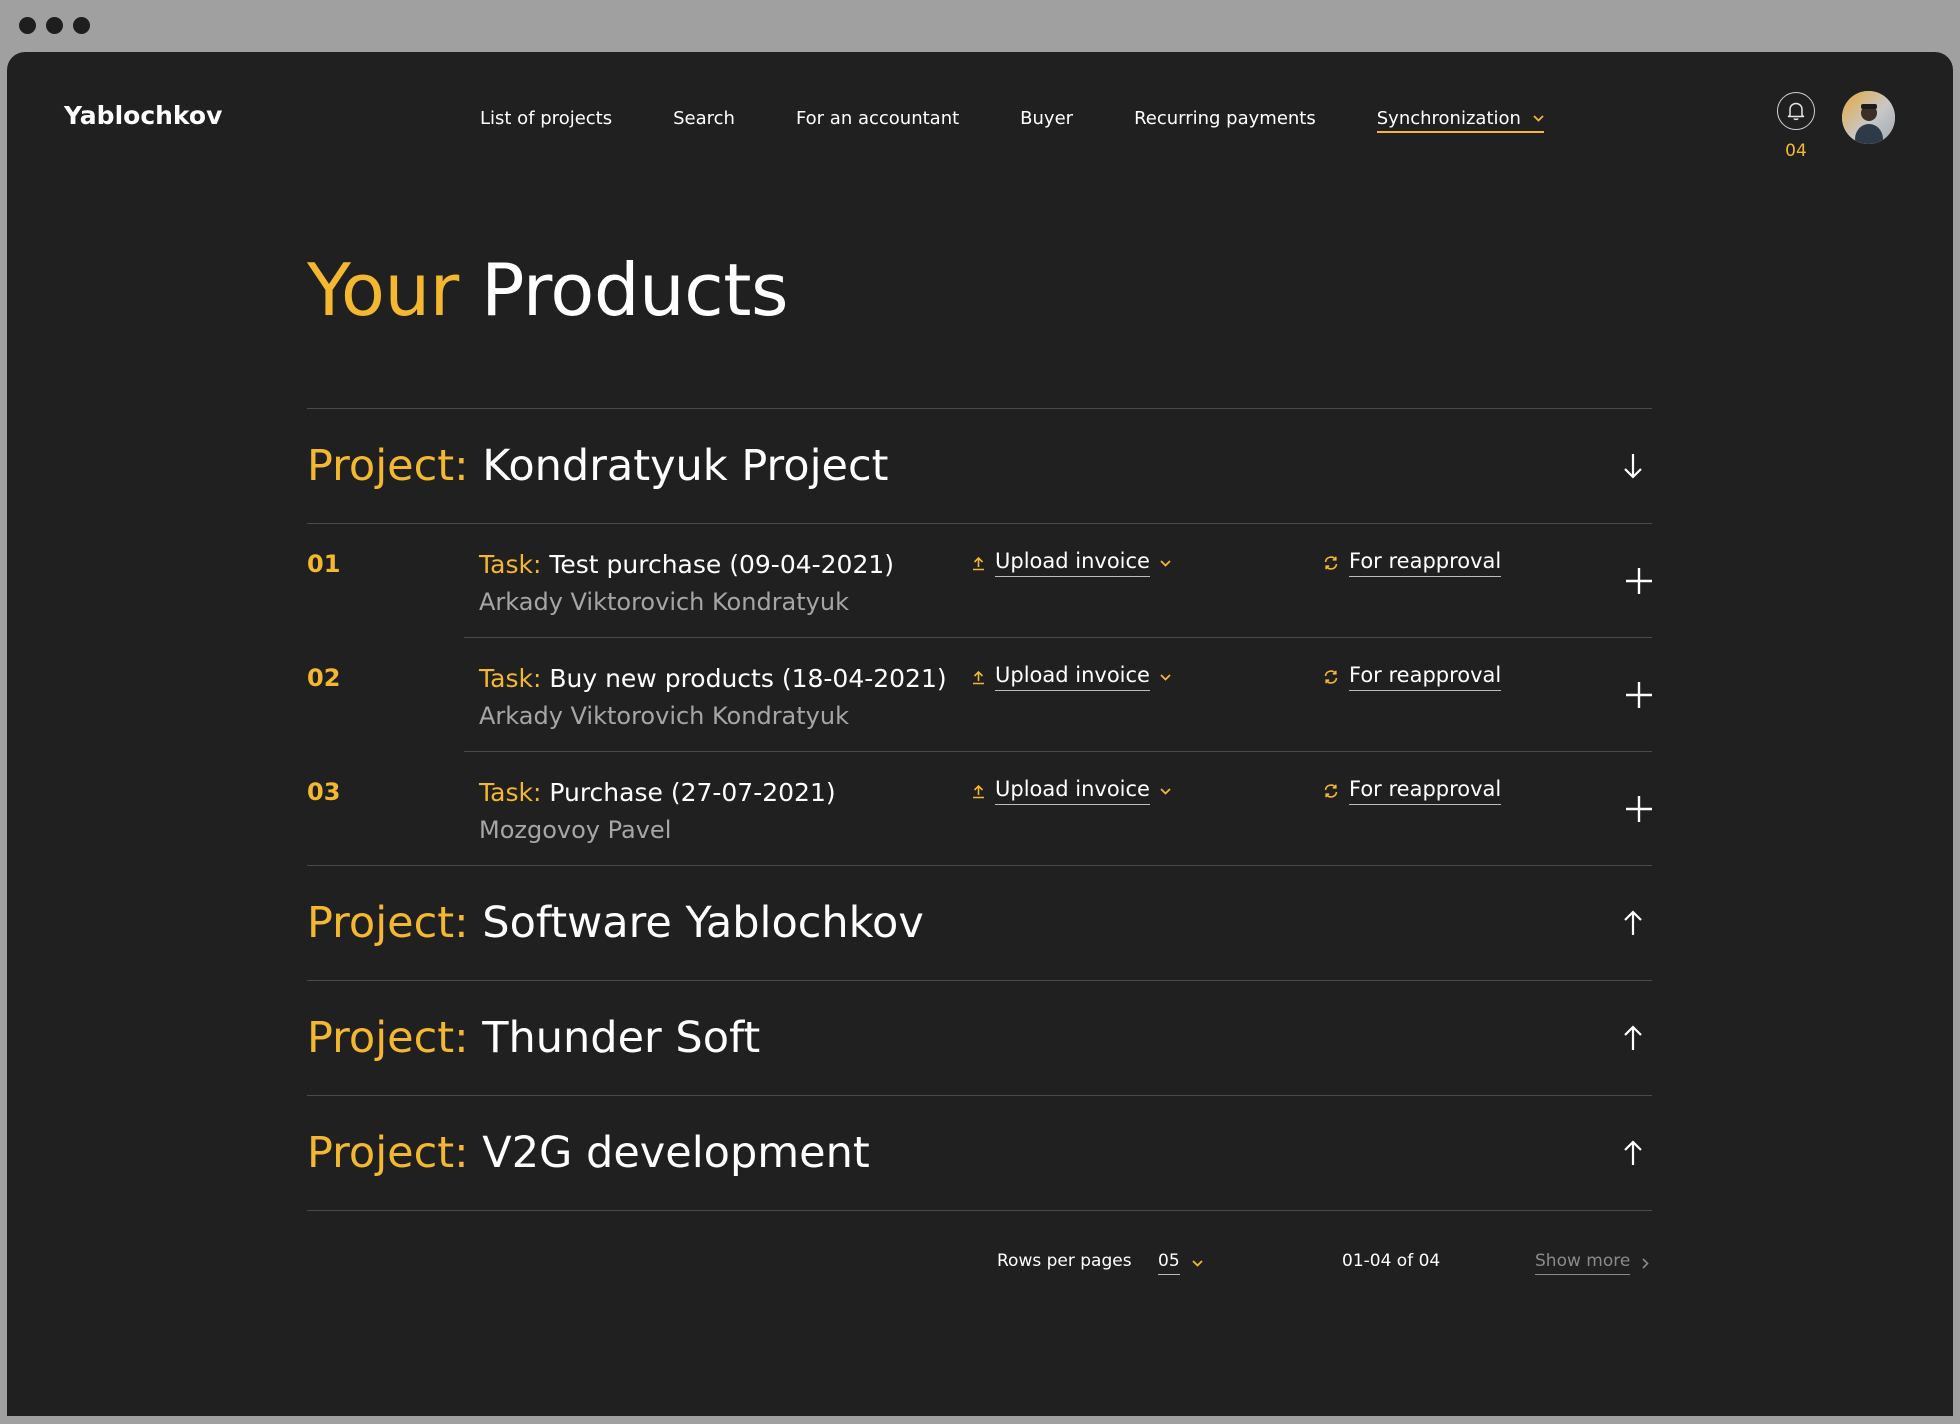 The height and width of the screenshot is (1424, 1960). I want to click on nav-search: Search, so click(704, 120).